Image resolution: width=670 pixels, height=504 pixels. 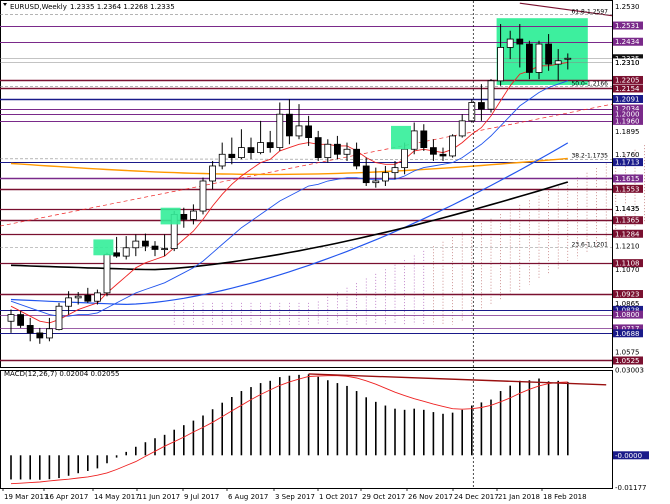 What do you see at coordinates (295, 497) in the screenshot?
I see `date-label: 3 Sep 2017` at bounding box center [295, 497].